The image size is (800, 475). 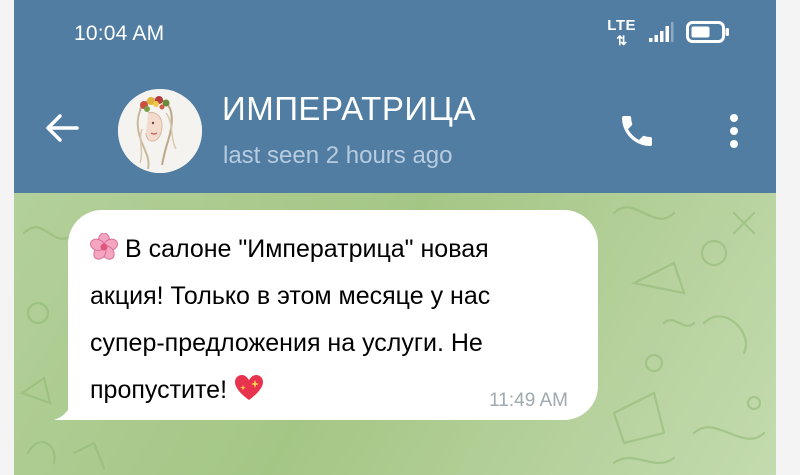 What do you see at coordinates (290, 296) in the screenshot?
I see `message-line-2: акция! Только в этом месяце у нас` at bounding box center [290, 296].